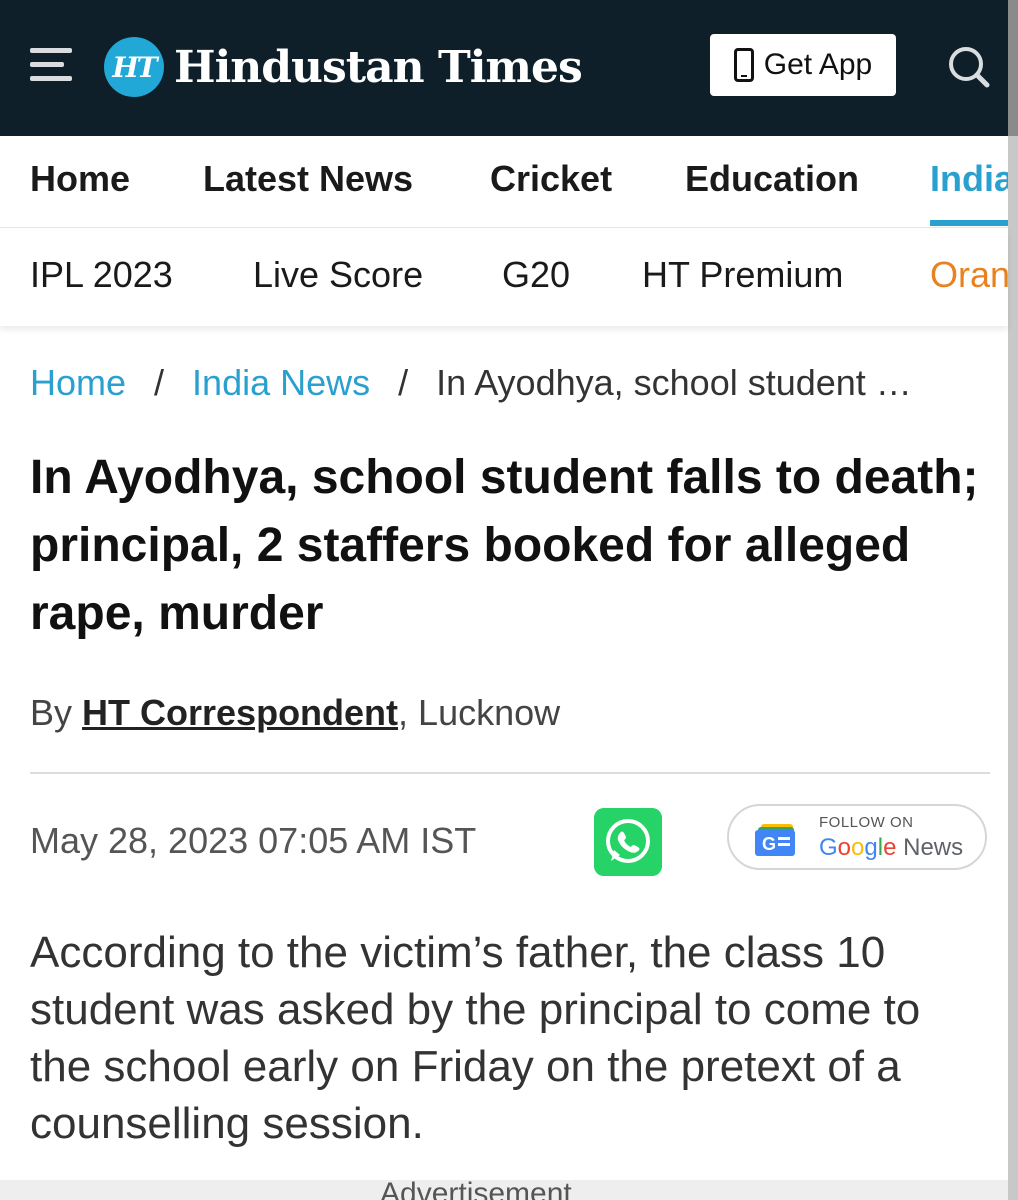 The image size is (1018, 1200). What do you see at coordinates (281, 382) in the screenshot?
I see `breadcrumb-section: India News` at bounding box center [281, 382].